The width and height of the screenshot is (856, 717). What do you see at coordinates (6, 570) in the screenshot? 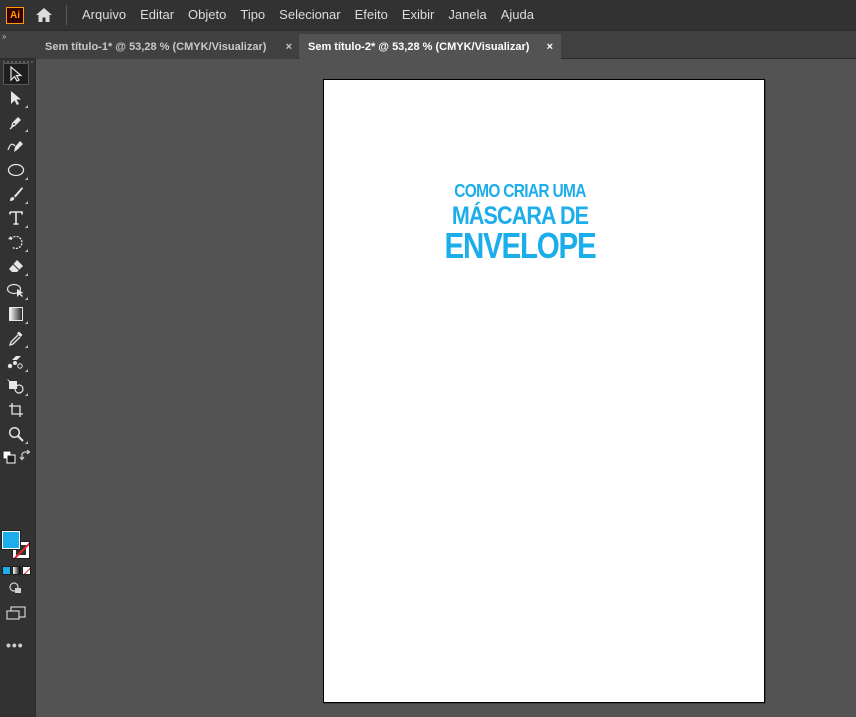
I see `color-mode-icon` at bounding box center [6, 570].